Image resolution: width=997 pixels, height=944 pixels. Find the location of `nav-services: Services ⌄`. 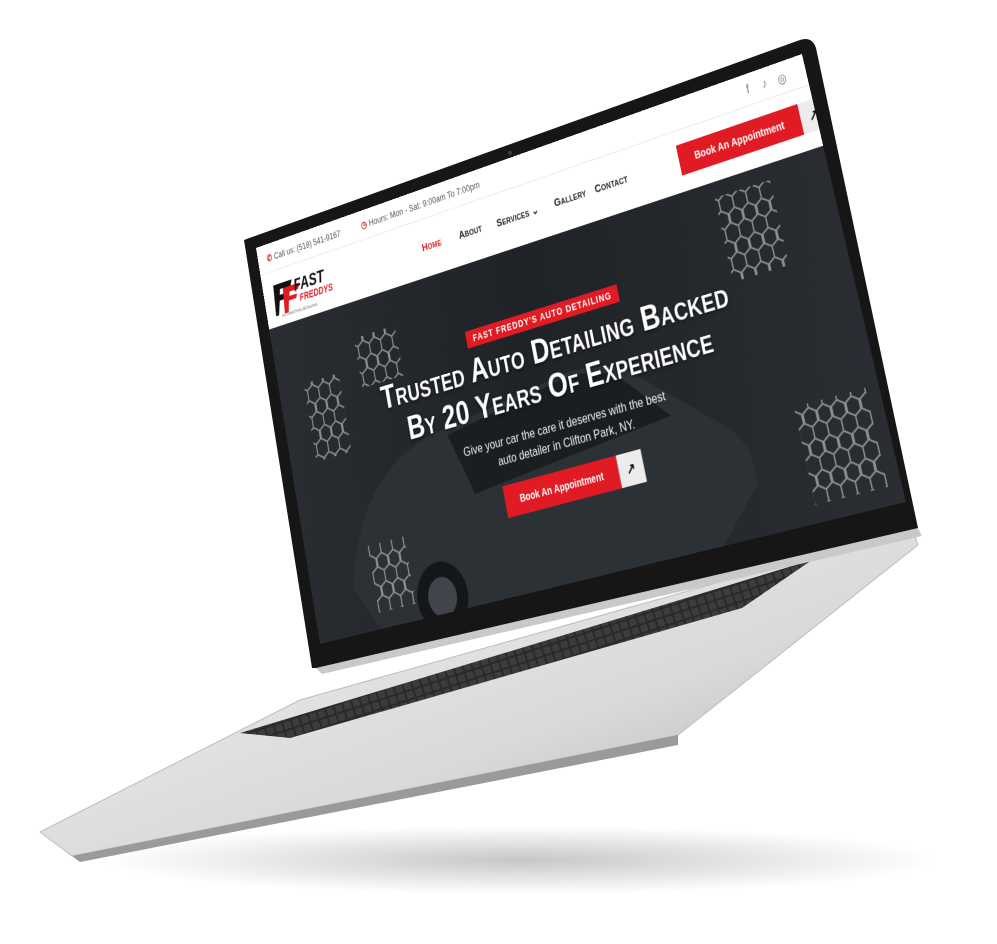

nav-services: Services ⌄ is located at coordinates (517, 216).